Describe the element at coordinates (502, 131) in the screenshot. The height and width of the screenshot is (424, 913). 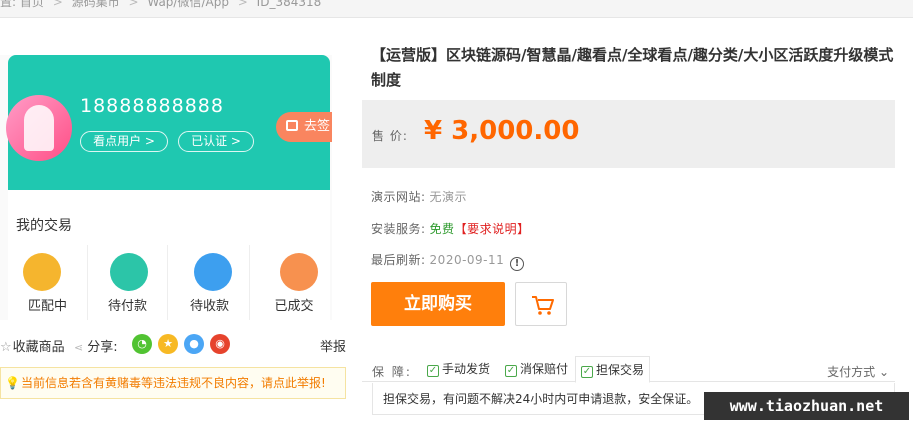
I see `price-value: ¥ 3,000.00` at that location.